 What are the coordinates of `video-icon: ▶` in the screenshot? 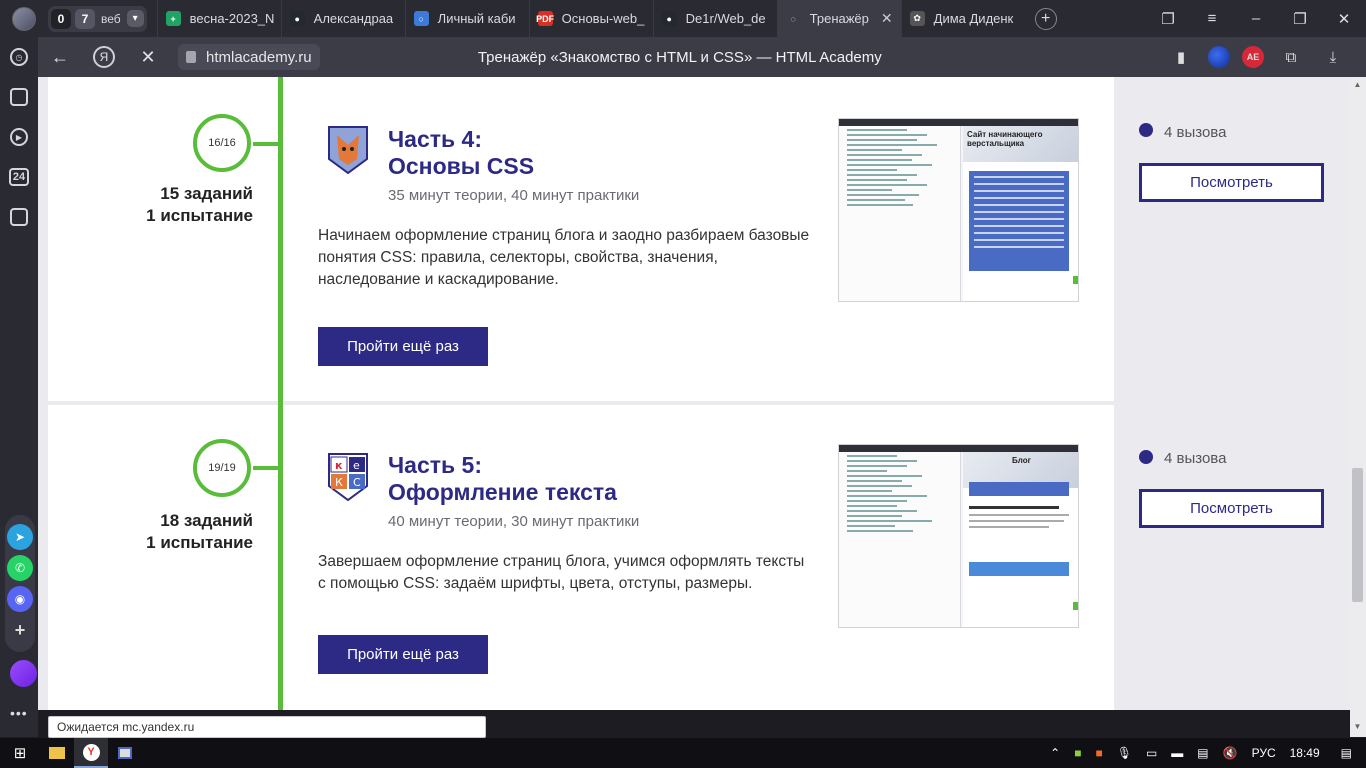 It's located at (19, 137).